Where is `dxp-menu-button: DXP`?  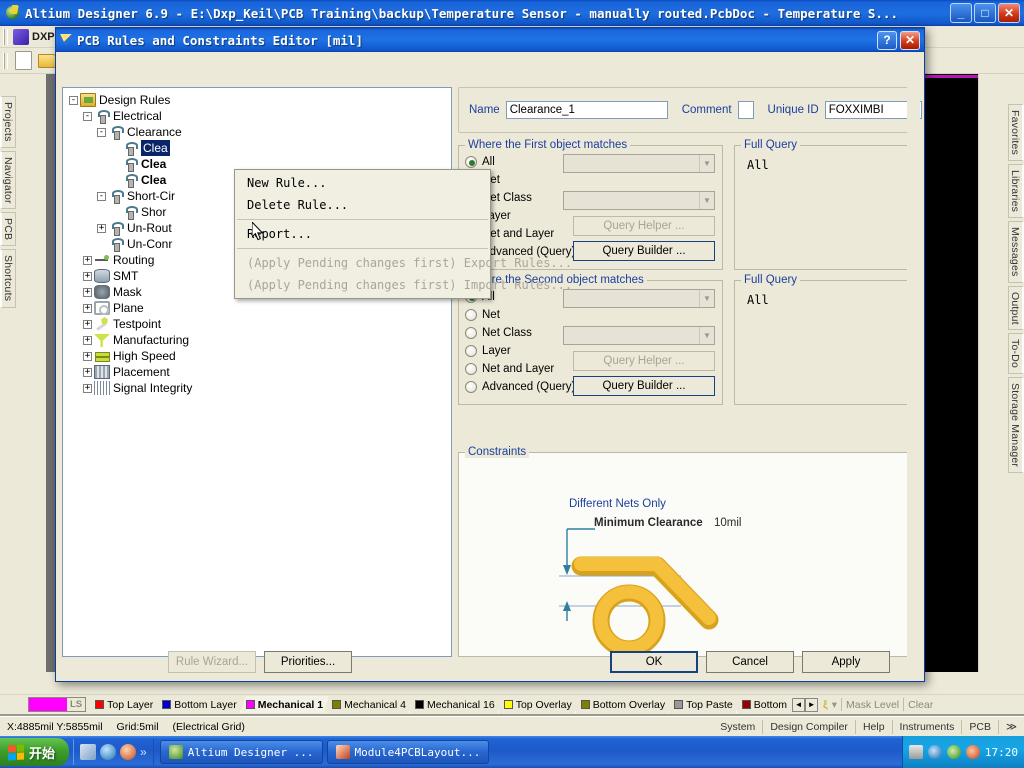 dxp-menu-button: DXP is located at coordinates (34, 36).